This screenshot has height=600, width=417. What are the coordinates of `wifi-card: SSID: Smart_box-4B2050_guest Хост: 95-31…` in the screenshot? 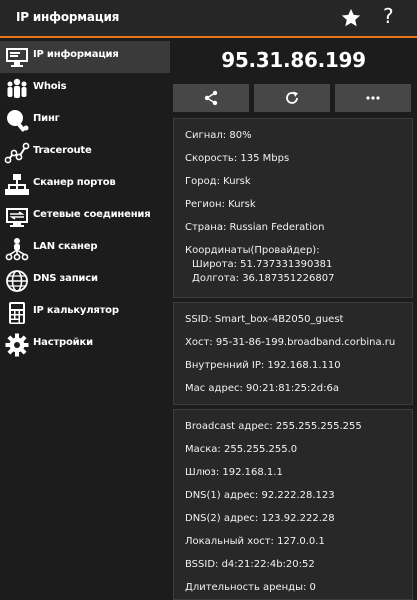 It's located at (293, 353).